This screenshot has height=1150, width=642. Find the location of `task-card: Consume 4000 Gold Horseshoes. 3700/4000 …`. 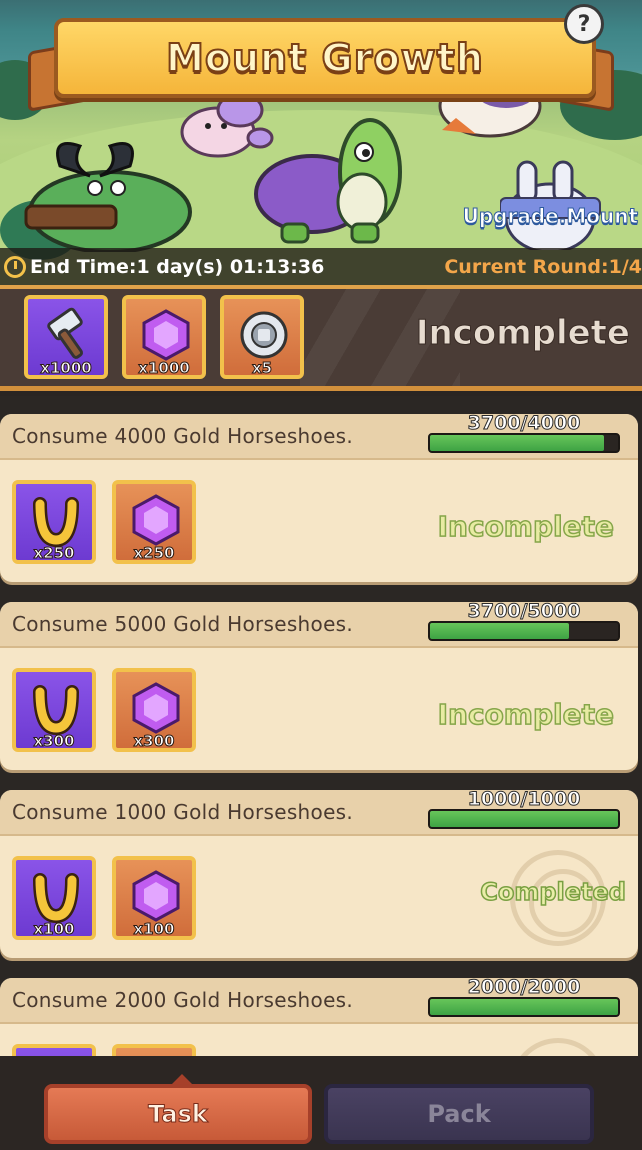

task-card: Consume 4000 Gold Horseshoes. 3700/4000 … is located at coordinates (319, 498).